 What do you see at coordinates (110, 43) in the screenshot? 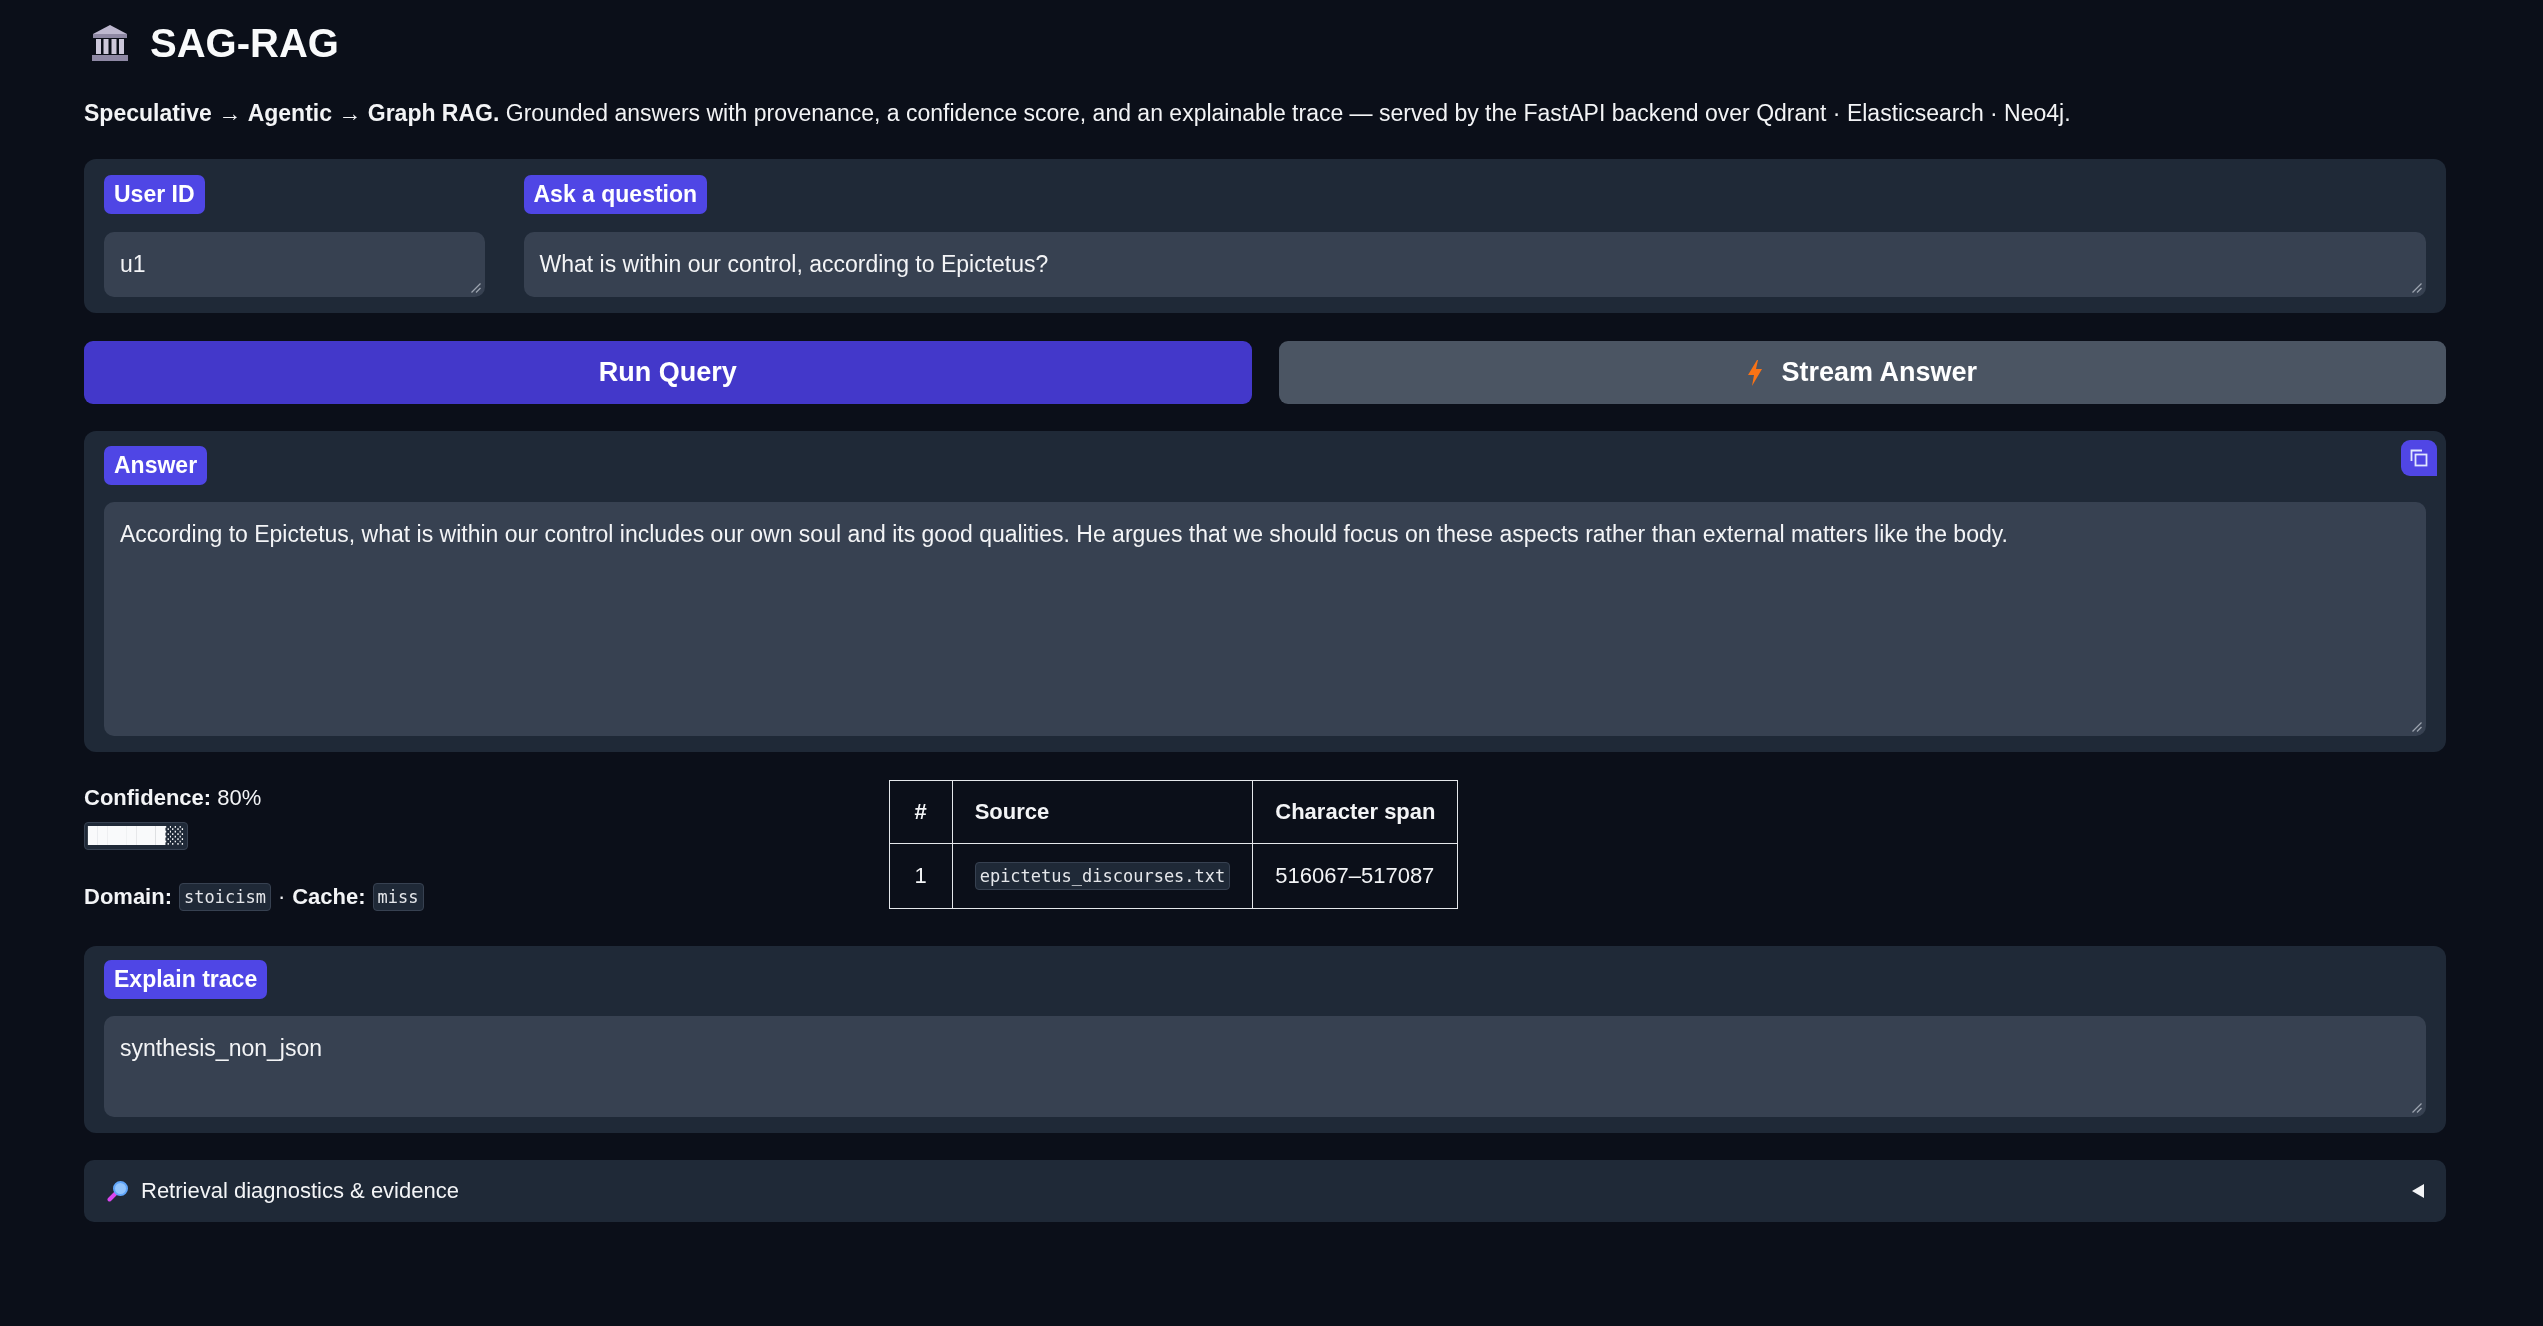
I see `classical-building-icon` at bounding box center [110, 43].